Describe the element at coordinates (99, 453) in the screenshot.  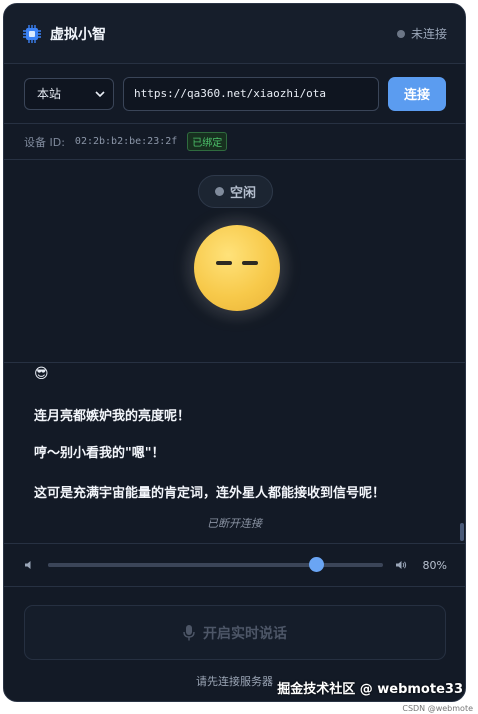
I see `chat-message: 哼～别小看我的"嗯"！` at that location.